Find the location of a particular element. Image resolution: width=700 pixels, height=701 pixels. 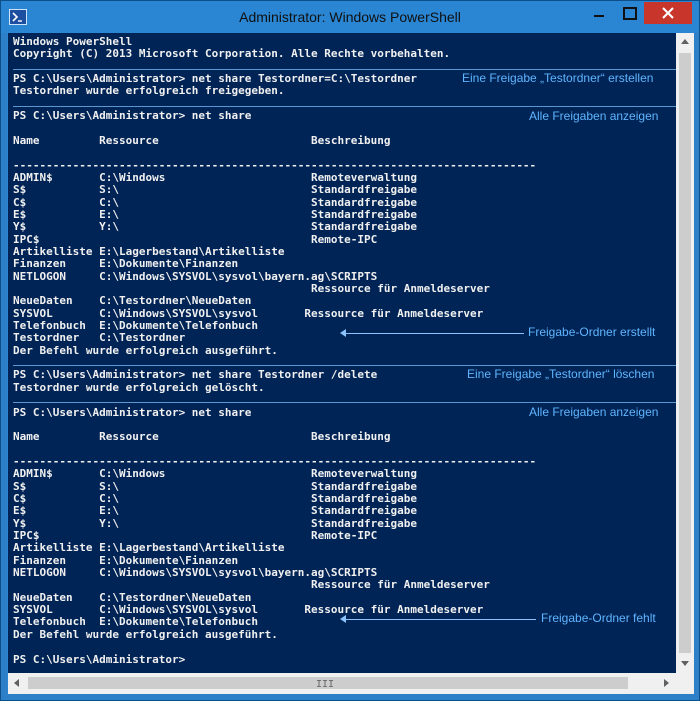

vertical-scrollbar is located at coordinates (685, 353).